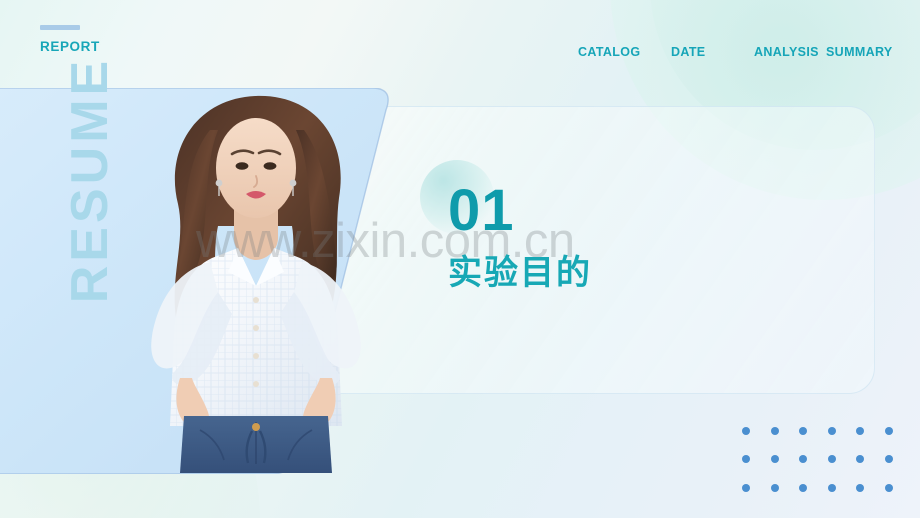 The height and width of the screenshot is (518, 920). I want to click on nav-item-summary: SUMMARY, so click(862, 52).